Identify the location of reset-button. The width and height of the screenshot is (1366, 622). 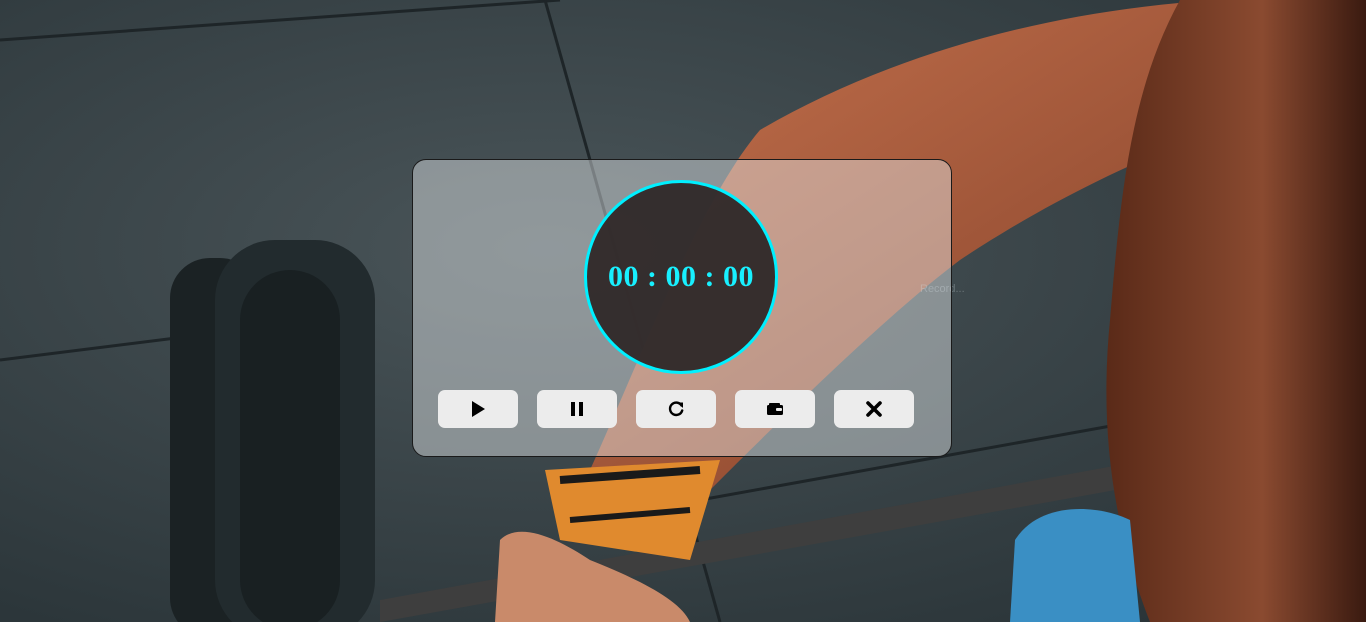
(676, 409).